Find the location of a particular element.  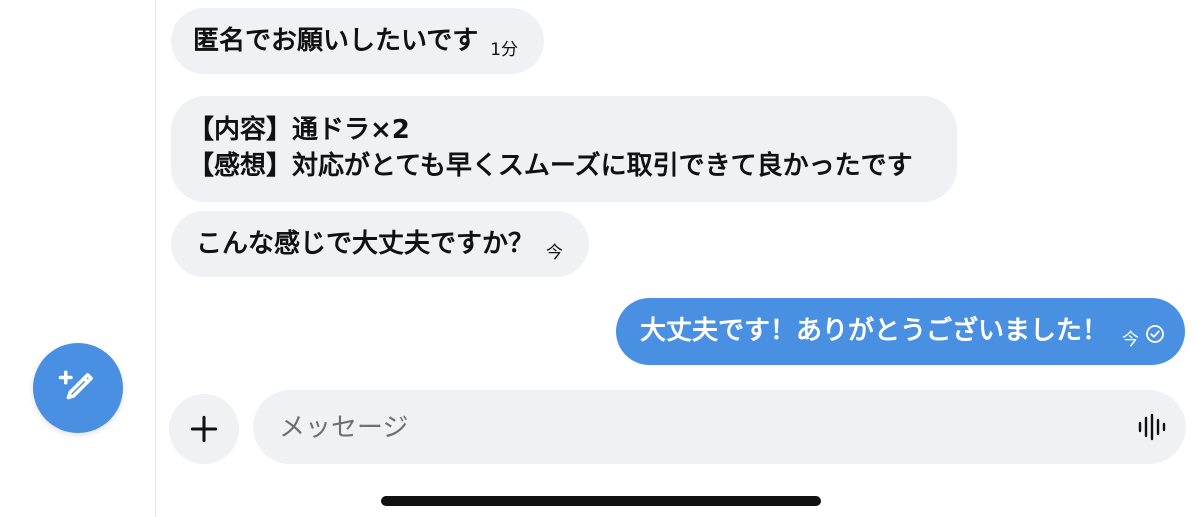

message-text: 匿名でお願いしたいです is located at coordinates (336, 41).